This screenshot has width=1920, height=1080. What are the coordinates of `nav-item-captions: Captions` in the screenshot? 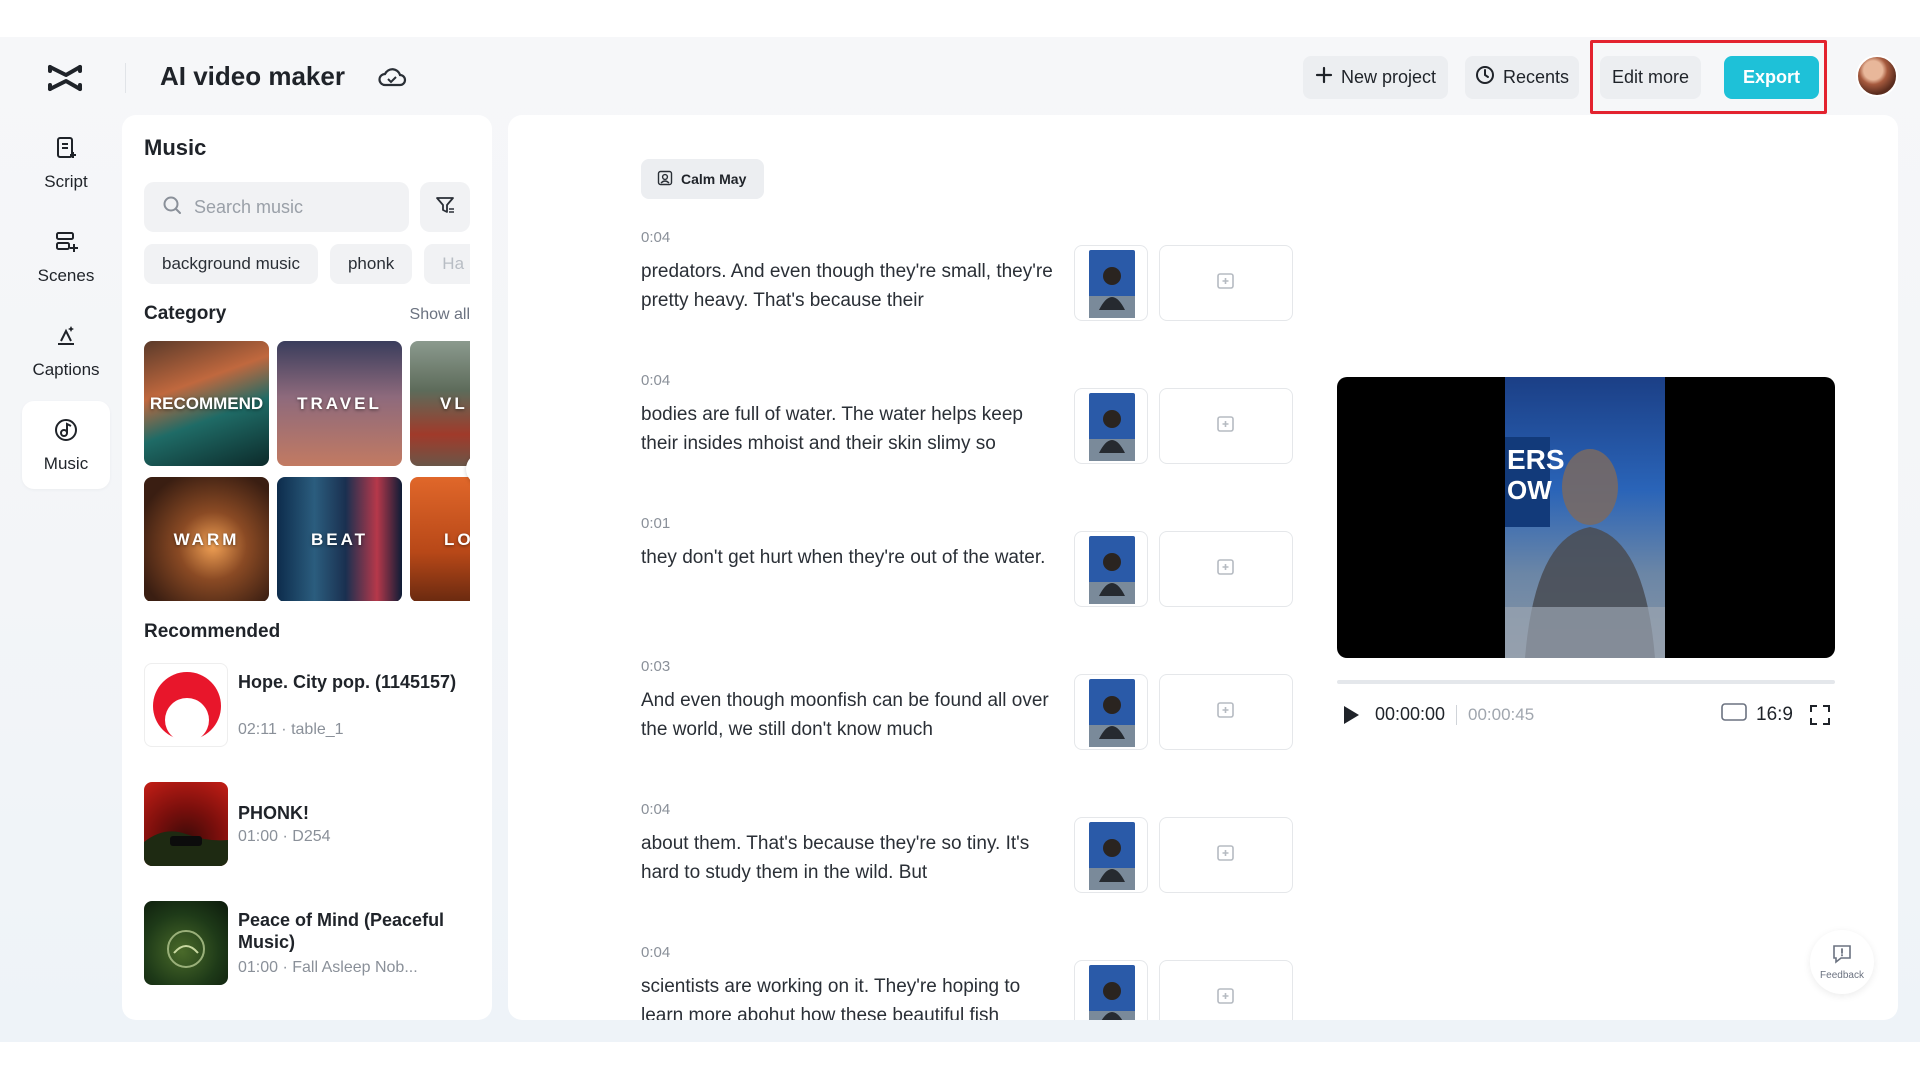 It's located at (66, 351).